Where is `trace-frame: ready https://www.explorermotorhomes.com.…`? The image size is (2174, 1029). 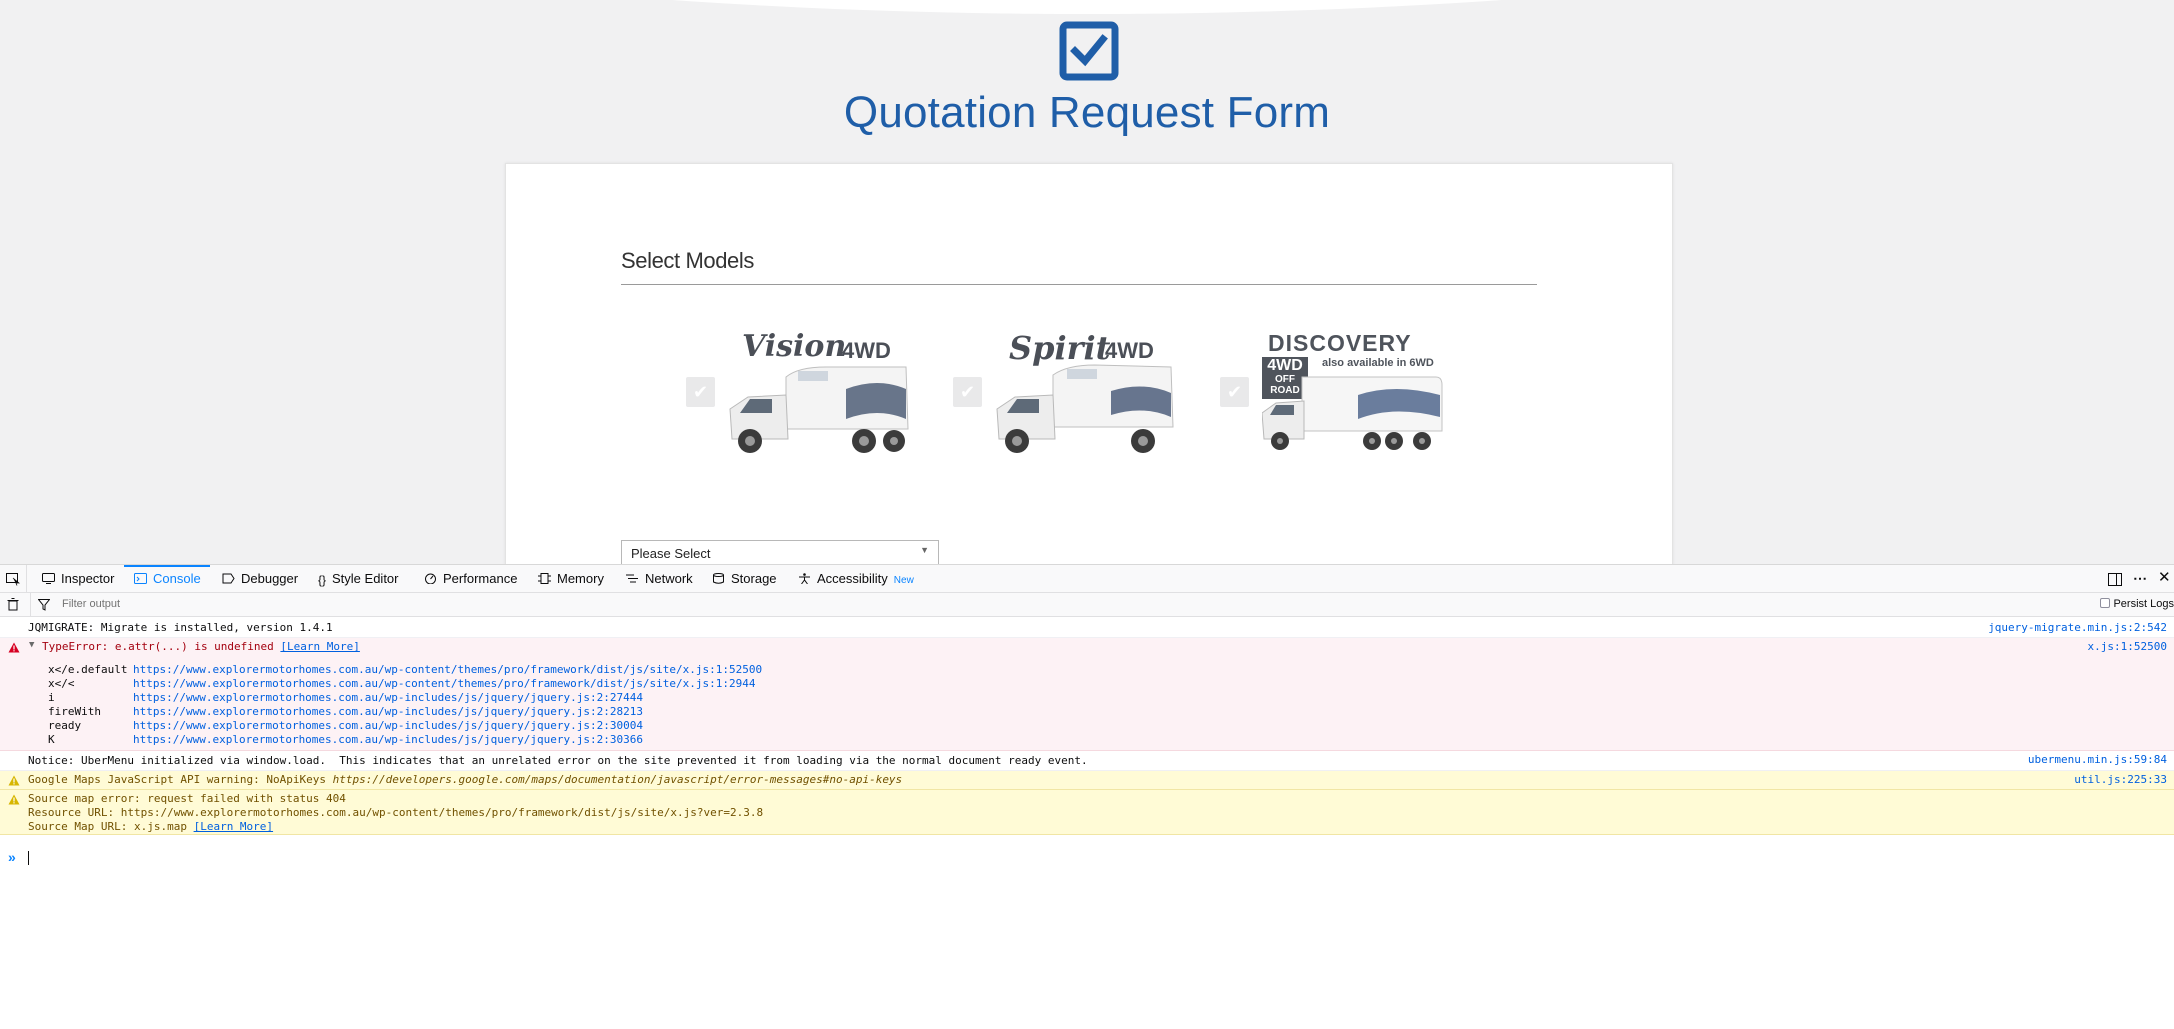 trace-frame: ready https://www.explorermotorhomes.com.… is located at coordinates (345, 725).